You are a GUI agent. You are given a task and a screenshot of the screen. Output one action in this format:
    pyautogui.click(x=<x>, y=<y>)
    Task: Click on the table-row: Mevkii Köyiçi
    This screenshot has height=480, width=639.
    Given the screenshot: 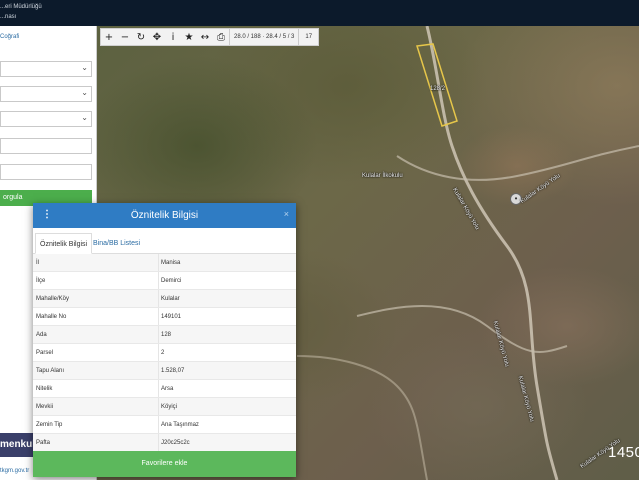 What is the action you would take?
    pyautogui.click(x=164, y=407)
    